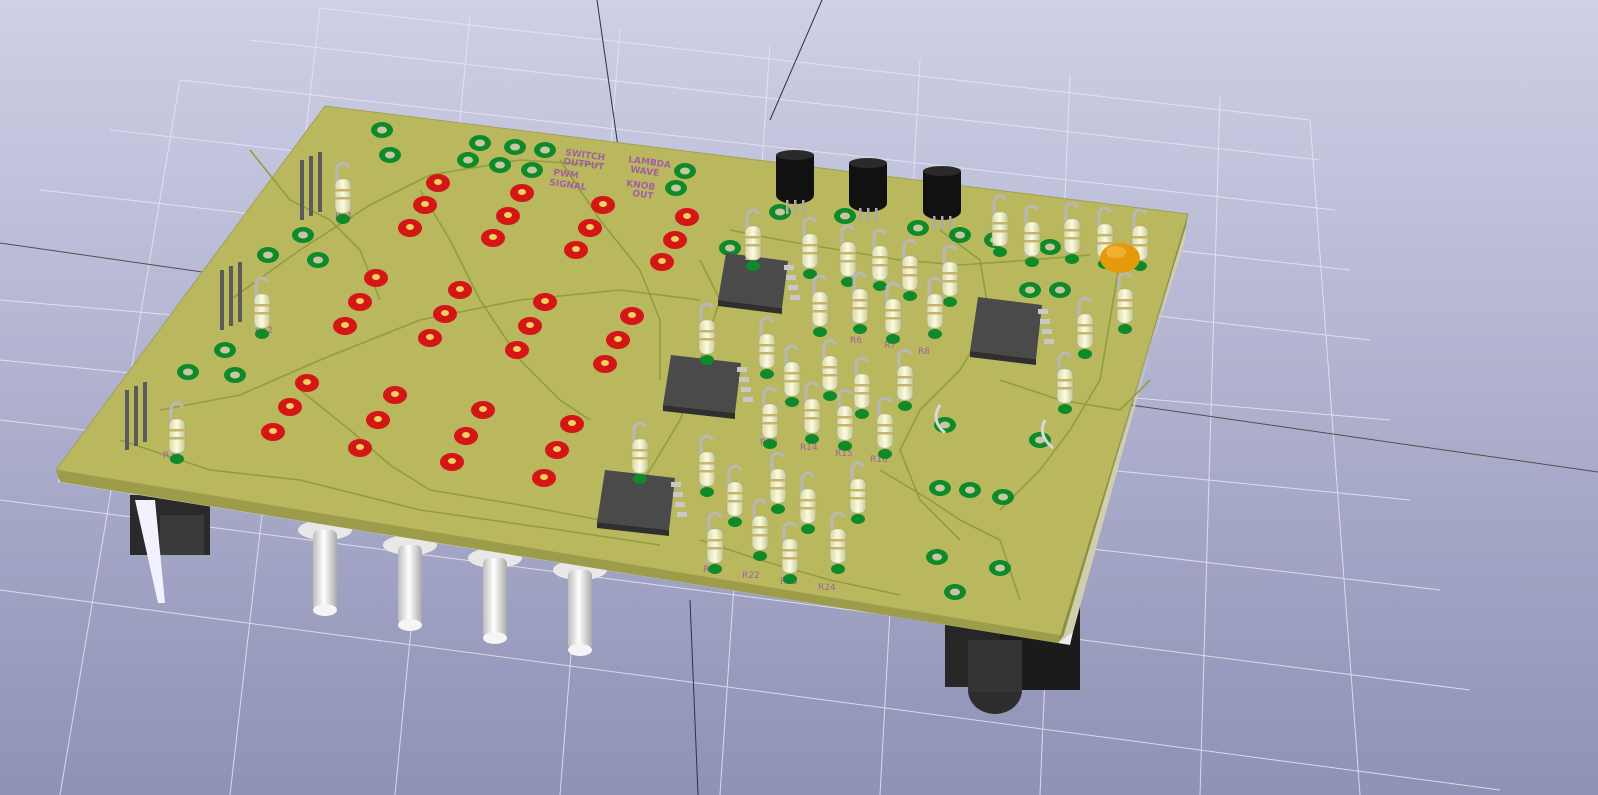 Image resolution: width=1598 pixels, height=795 pixels. I want to click on ref-r24: R24, so click(827, 588).